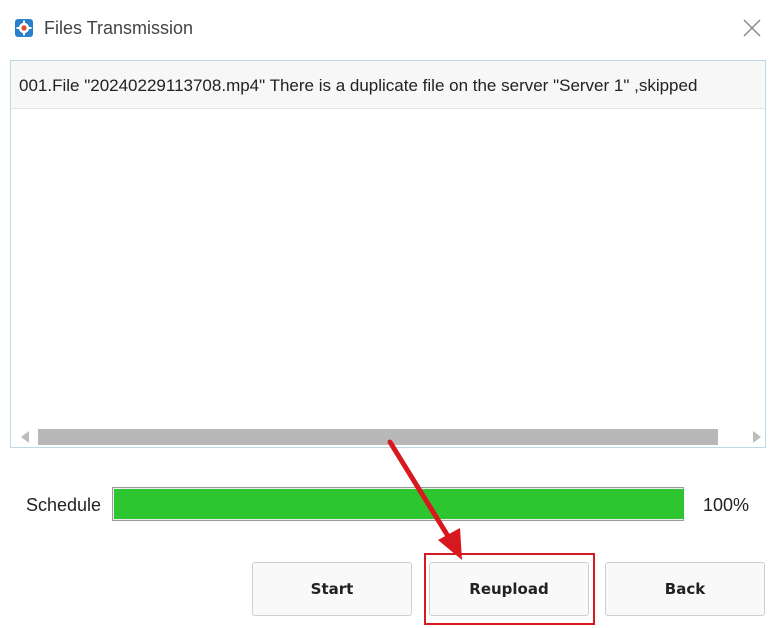  I want to click on scrollbar-thumb, so click(378, 437).